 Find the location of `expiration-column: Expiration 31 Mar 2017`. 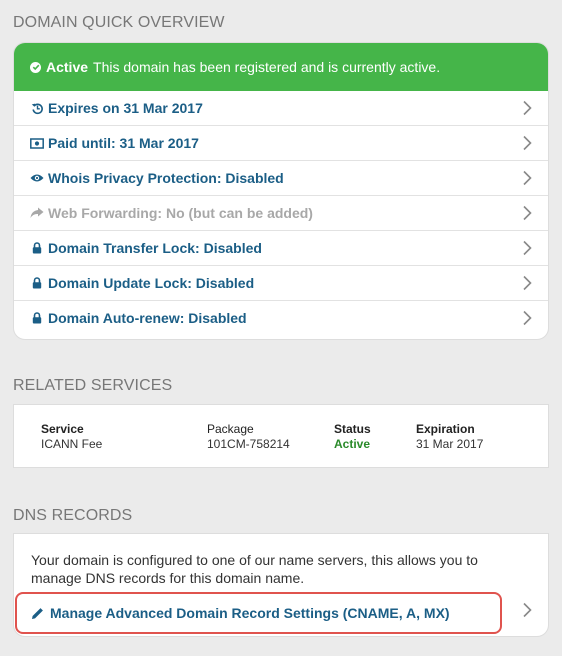

expiration-column: Expiration 31 Mar 2017 is located at coordinates (449, 436).